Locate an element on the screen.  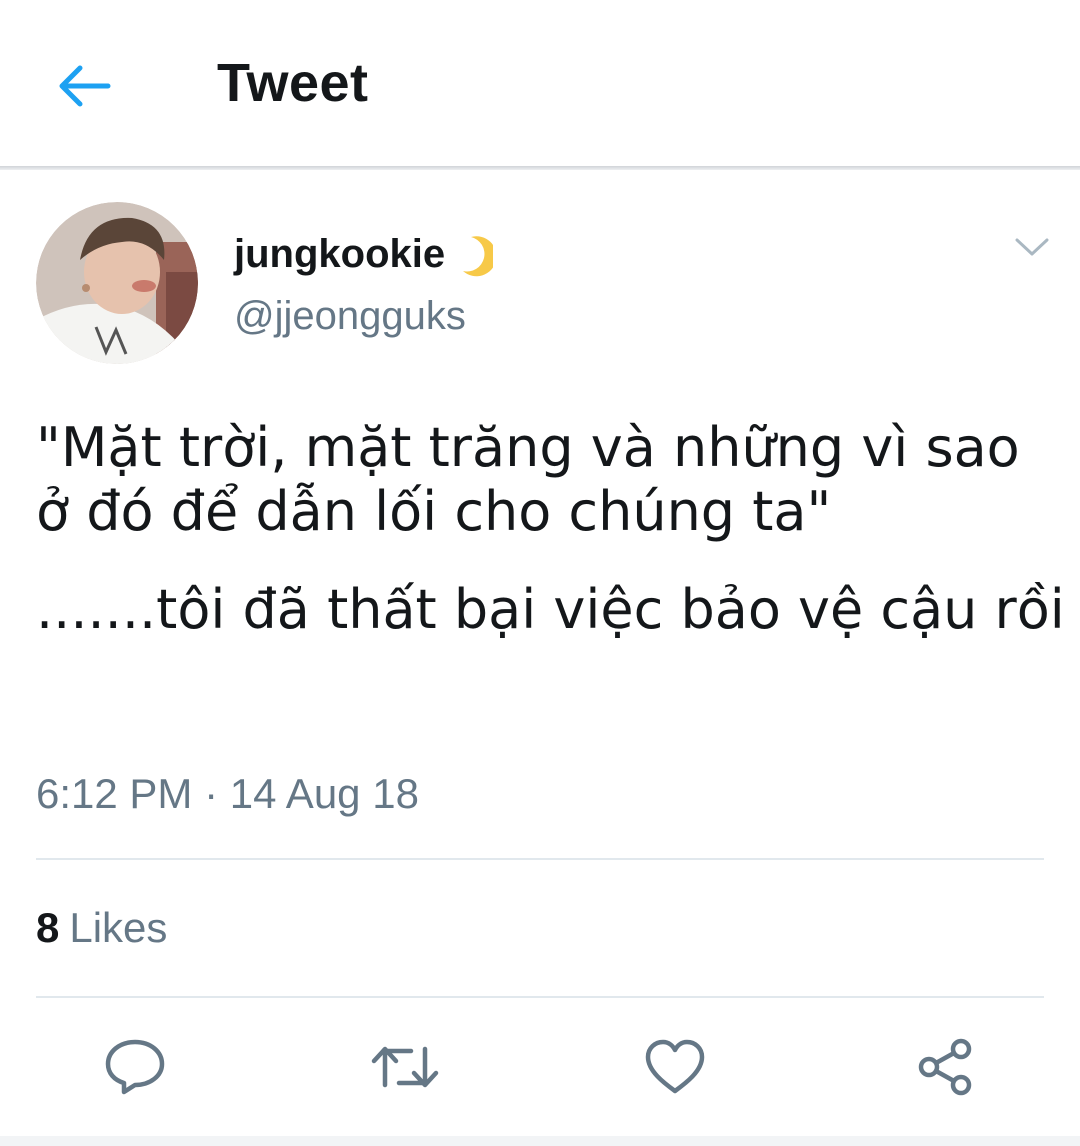
arrow-left-icon is located at coordinates (85, 86).